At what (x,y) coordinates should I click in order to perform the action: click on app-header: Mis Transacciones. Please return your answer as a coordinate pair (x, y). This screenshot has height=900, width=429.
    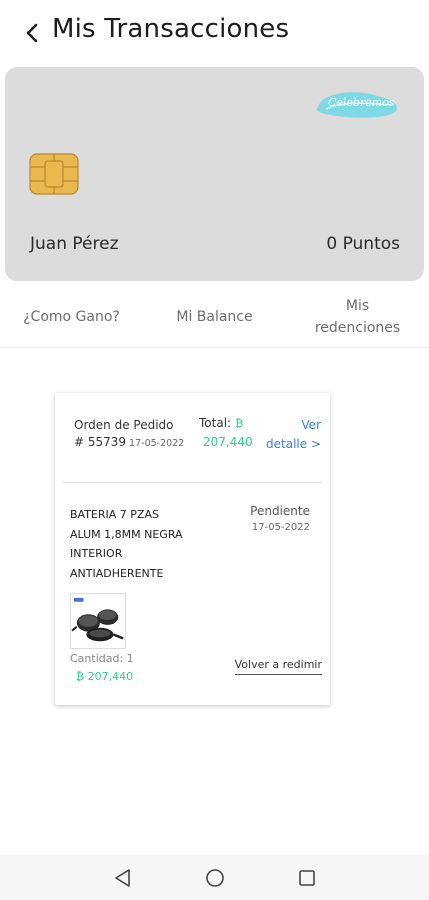
    Looking at the image, I should click on (214, 33).